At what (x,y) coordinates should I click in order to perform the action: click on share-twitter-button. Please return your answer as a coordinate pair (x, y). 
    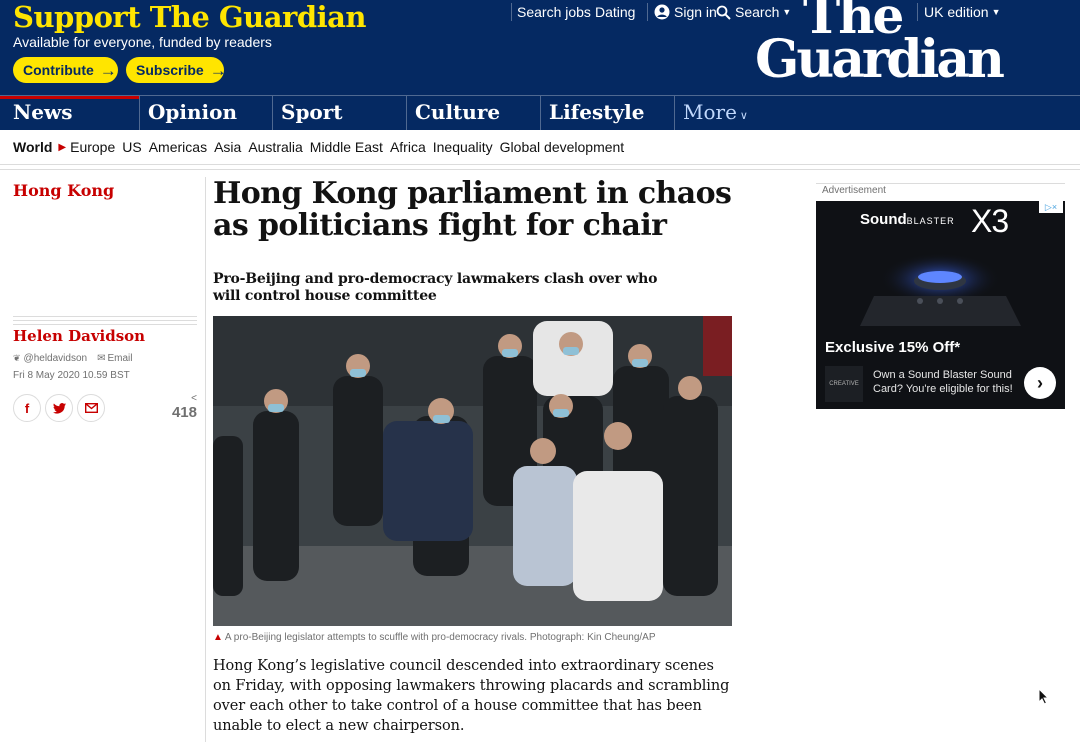
    Looking at the image, I should click on (59, 408).